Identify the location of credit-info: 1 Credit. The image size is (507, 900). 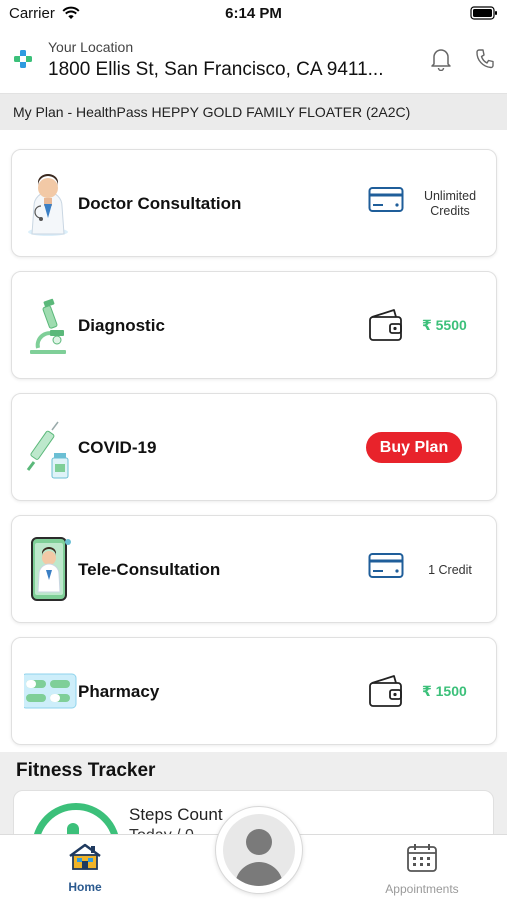
(450, 570).